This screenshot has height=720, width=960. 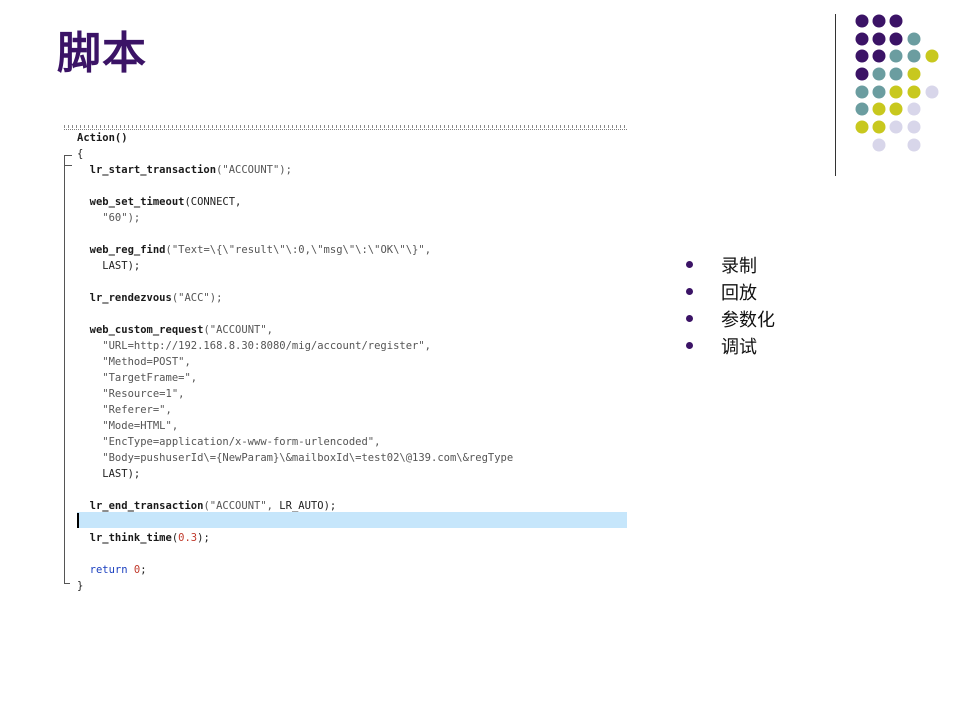 What do you see at coordinates (748, 320) in the screenshot?
I see `bullet-text: 参数化` at bounding box center [748, 320].